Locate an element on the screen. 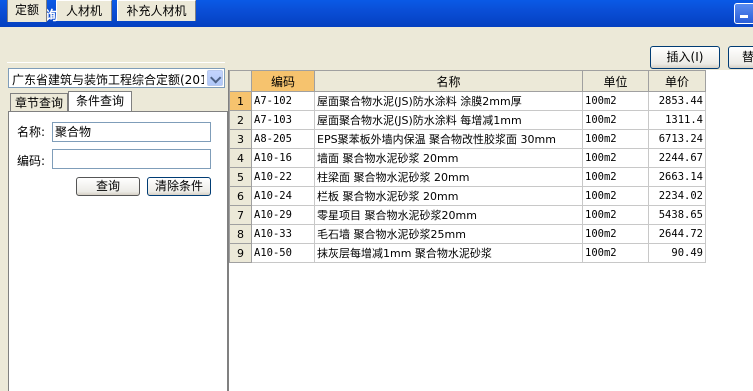 This screenshot has height=391, width=753. cell-name: 栏板 聚合物水泥砂浆 20mm is located at coordinates (448, 196).